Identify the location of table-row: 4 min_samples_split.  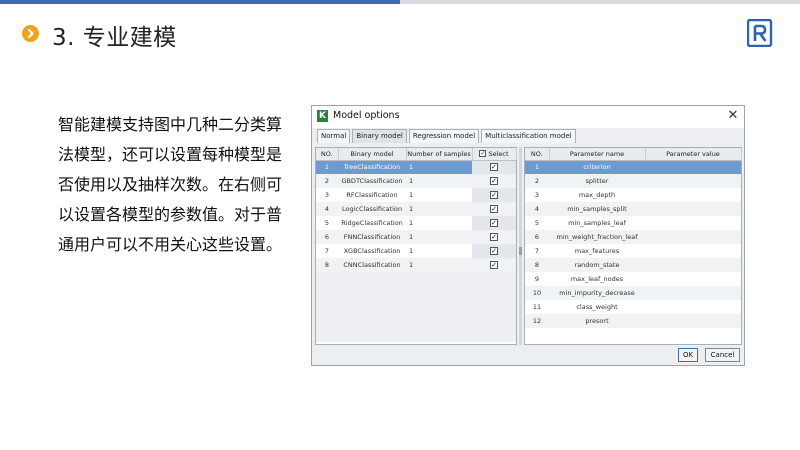
(633, 209).